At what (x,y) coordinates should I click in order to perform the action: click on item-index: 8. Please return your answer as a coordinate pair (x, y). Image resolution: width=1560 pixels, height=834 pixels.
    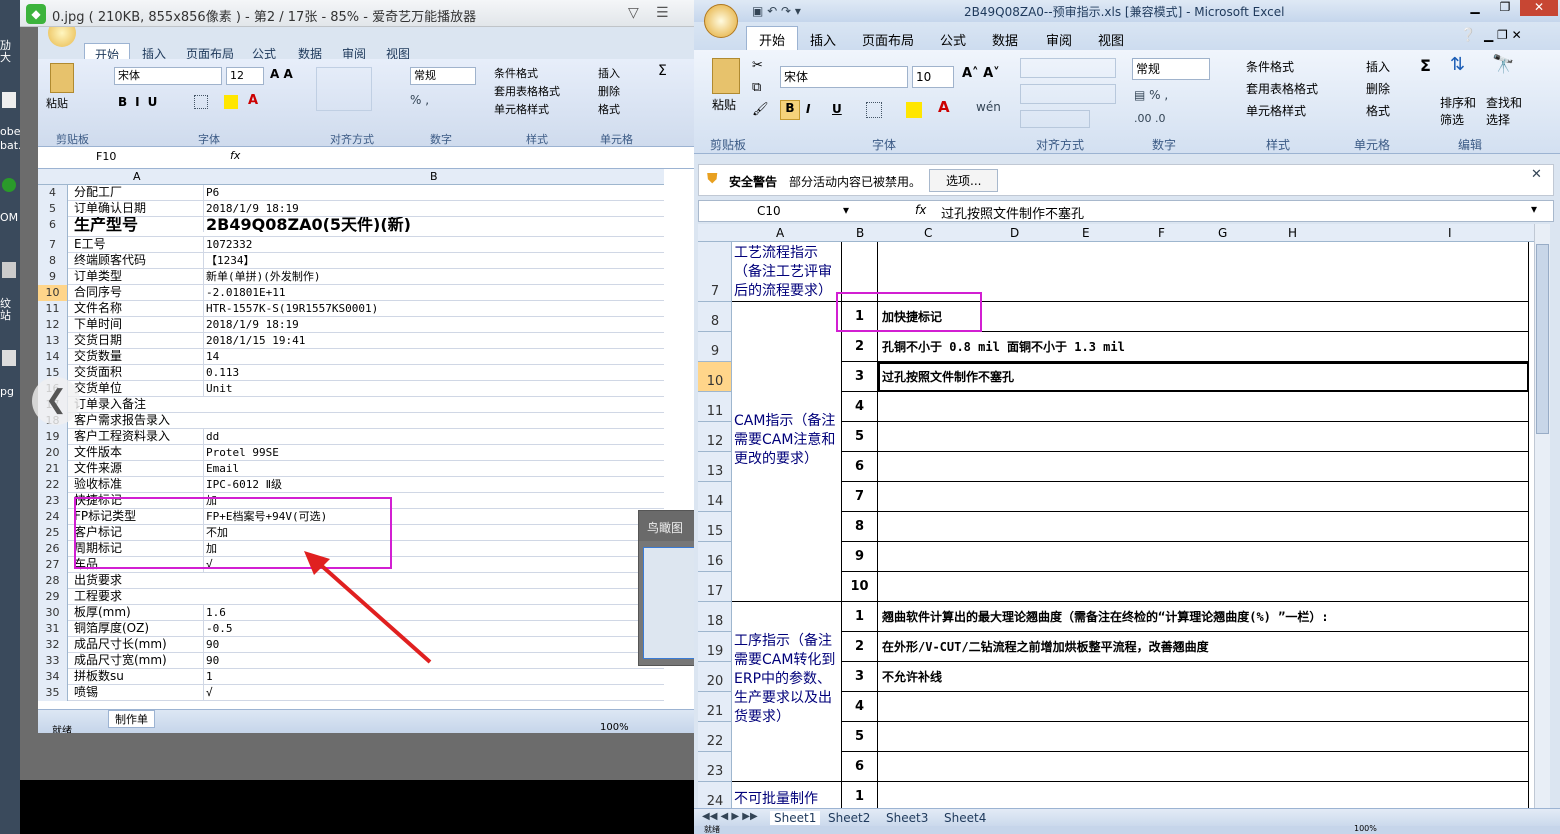
    Looking at the image, I should click on (860, 527).